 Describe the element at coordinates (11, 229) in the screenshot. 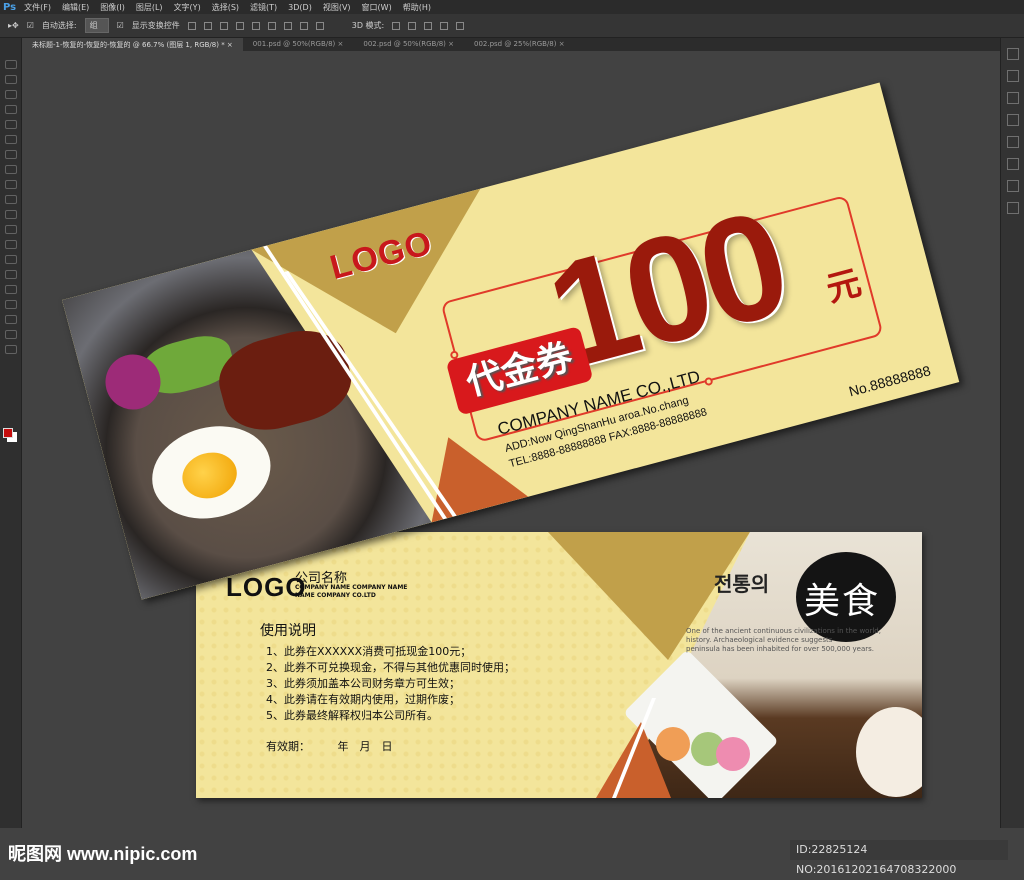

I see `paint-bucket-icon` at that location.